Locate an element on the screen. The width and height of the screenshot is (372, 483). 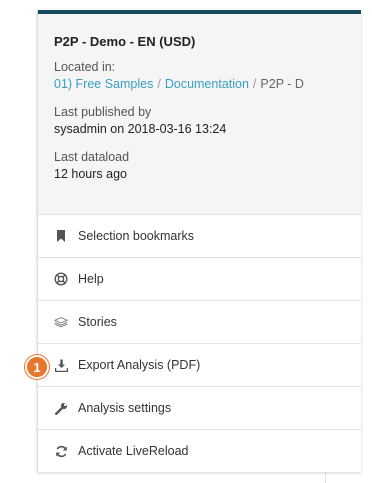
breadcrumb-current: P2P - D is located at coordinates (282, 84).